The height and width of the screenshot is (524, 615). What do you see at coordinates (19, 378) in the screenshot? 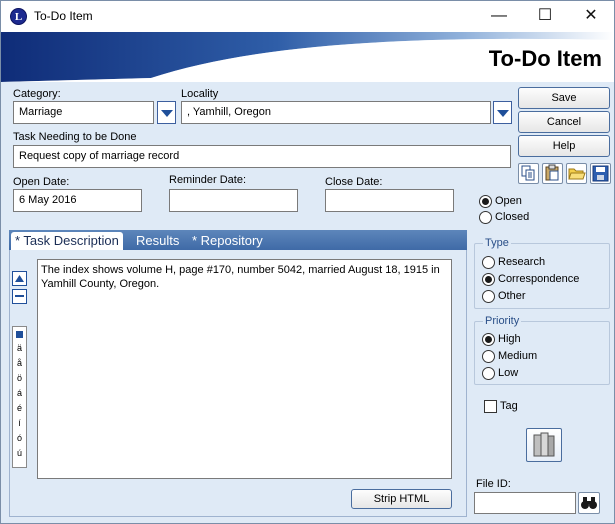
I see `char-o-umlaut: ö` at bounding box center [19, 378].